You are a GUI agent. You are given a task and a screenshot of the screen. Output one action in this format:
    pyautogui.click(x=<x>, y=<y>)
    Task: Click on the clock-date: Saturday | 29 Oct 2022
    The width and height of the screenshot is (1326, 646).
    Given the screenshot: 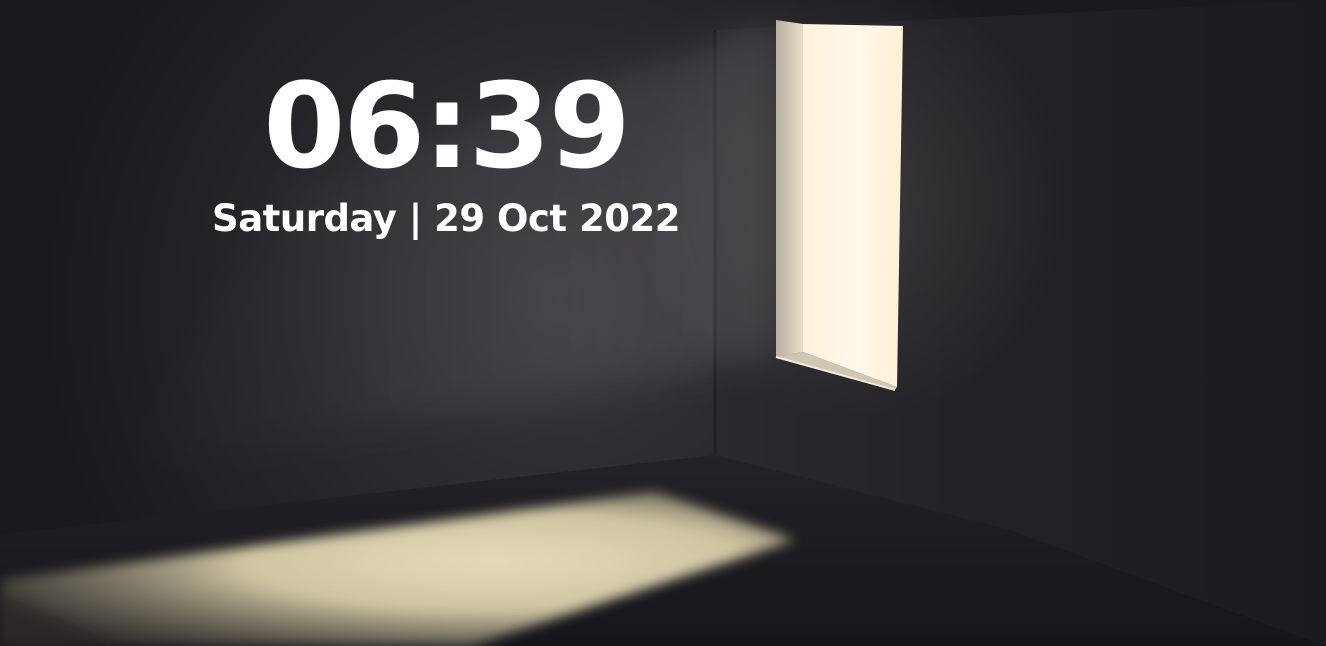 What is the action you would take?
    pyautogui.click(x=446, y=218)
    